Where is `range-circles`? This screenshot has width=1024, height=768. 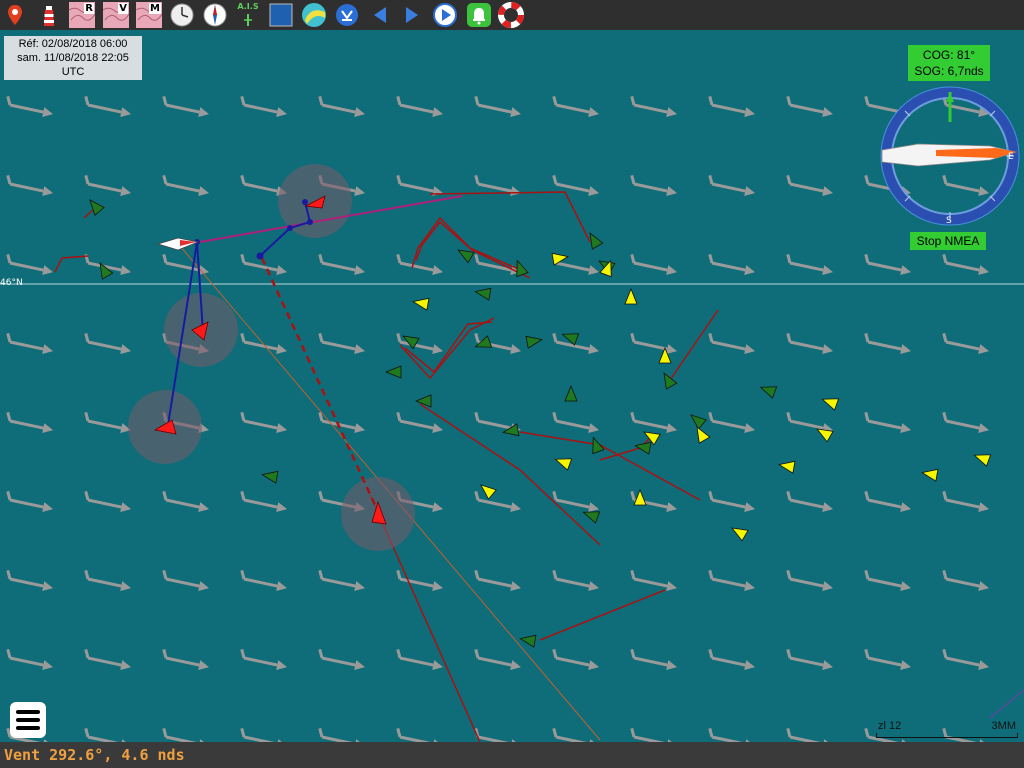 range-circles is located at coordinates (271, 357).